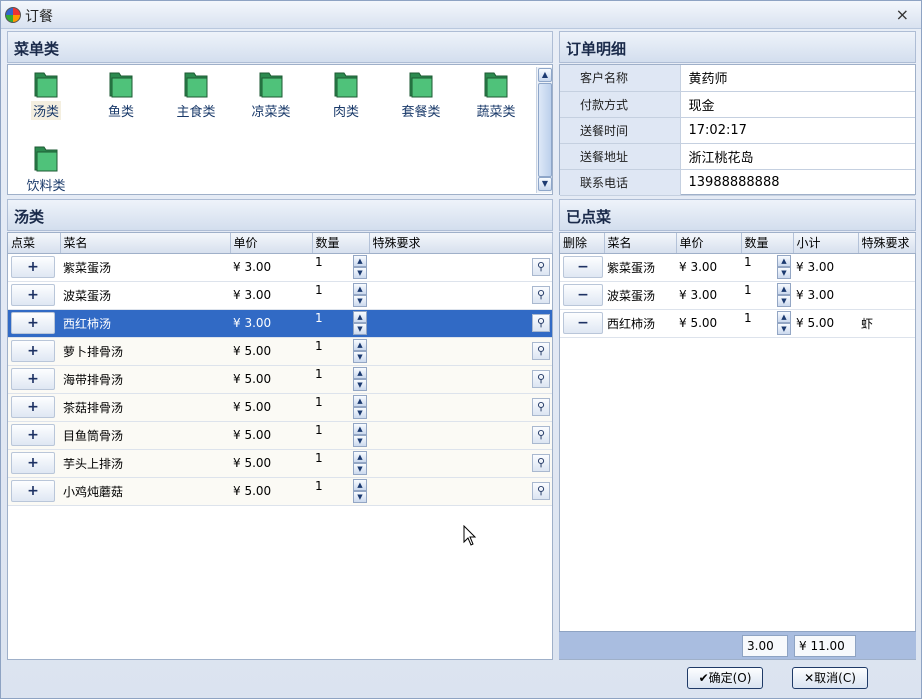  I want to click on category-item: 凉菜类, so click(271, 94).